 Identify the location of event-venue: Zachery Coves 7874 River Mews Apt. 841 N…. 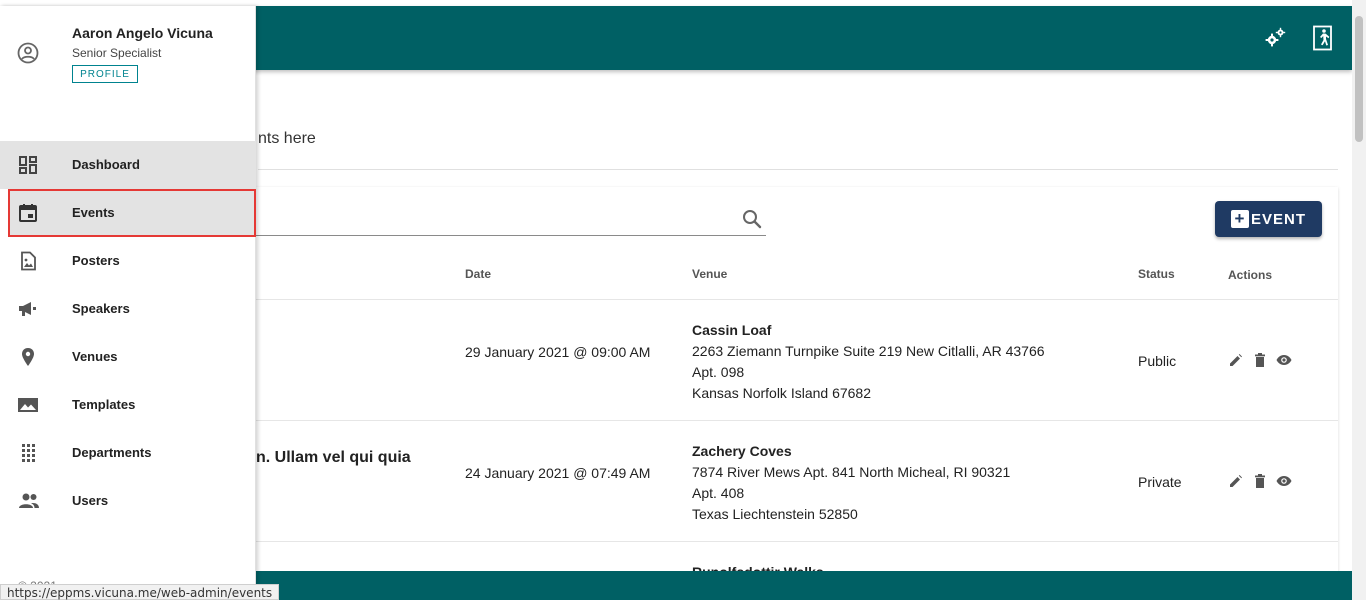
(851, 483).